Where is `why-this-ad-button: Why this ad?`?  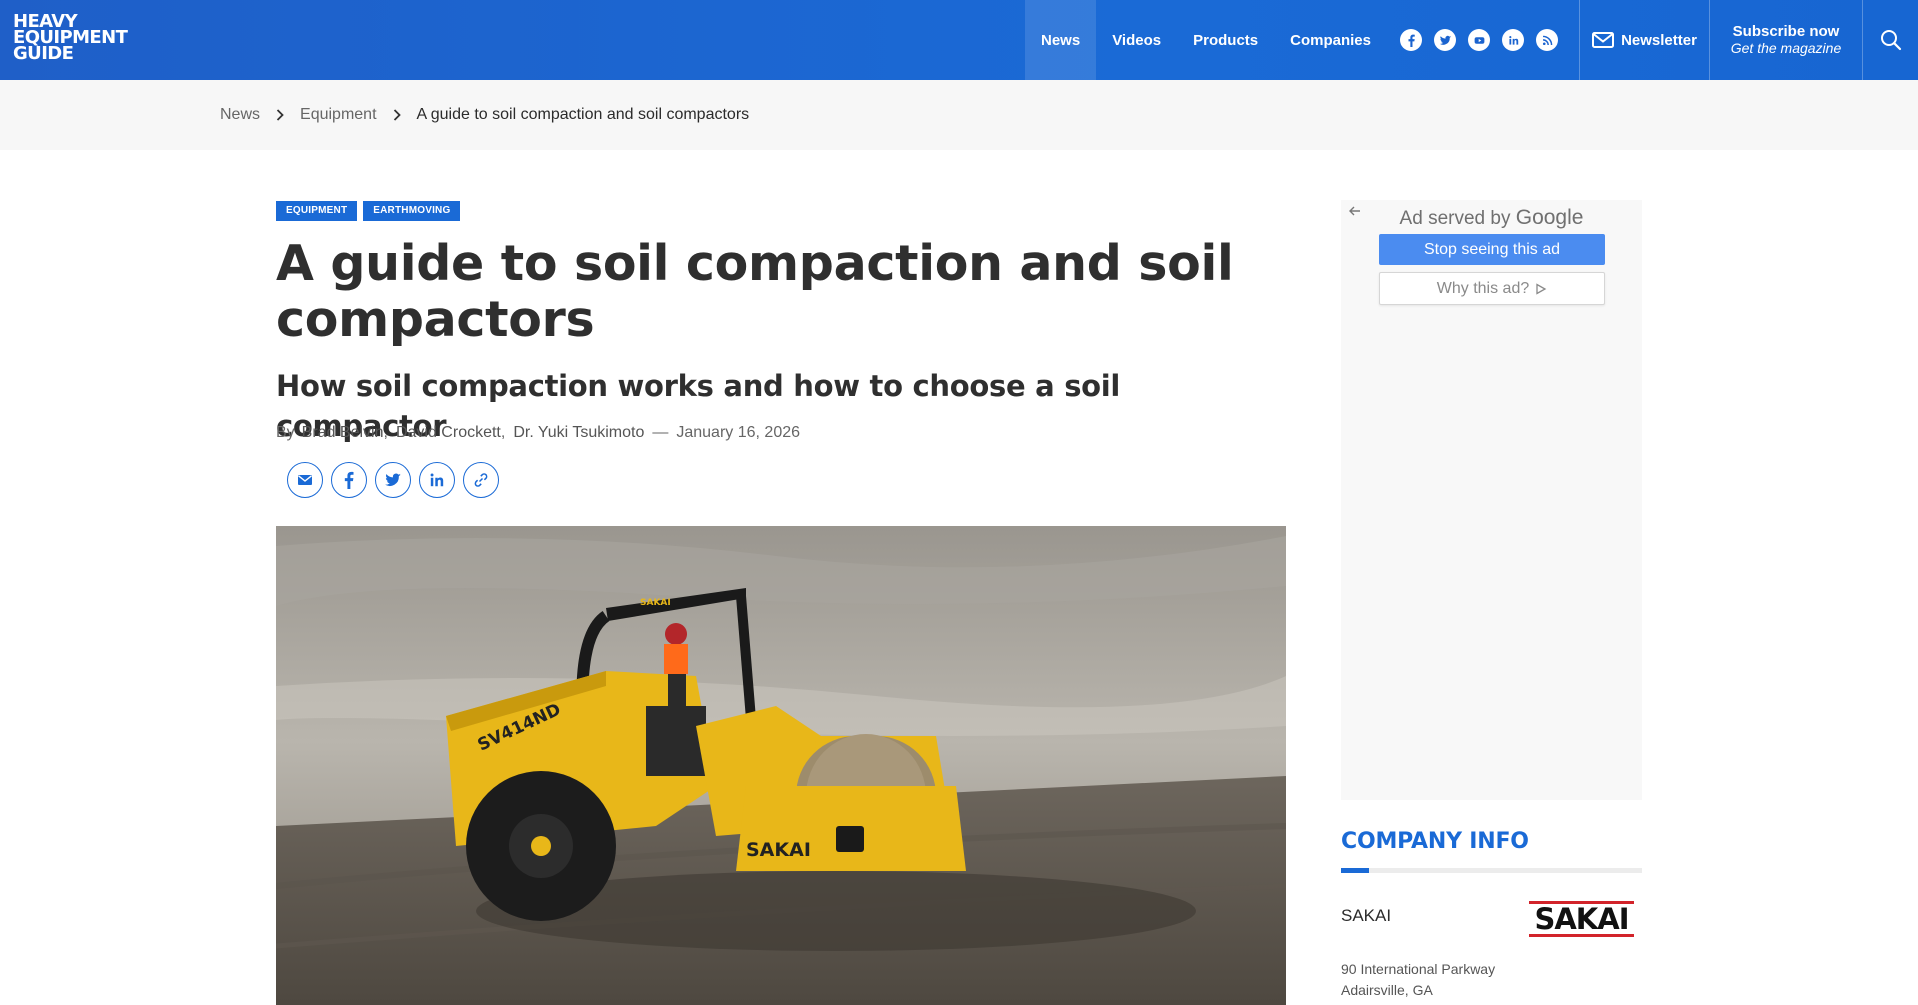 why-this-ad-button: Why this ad? is located at coordinates (1492, 288).